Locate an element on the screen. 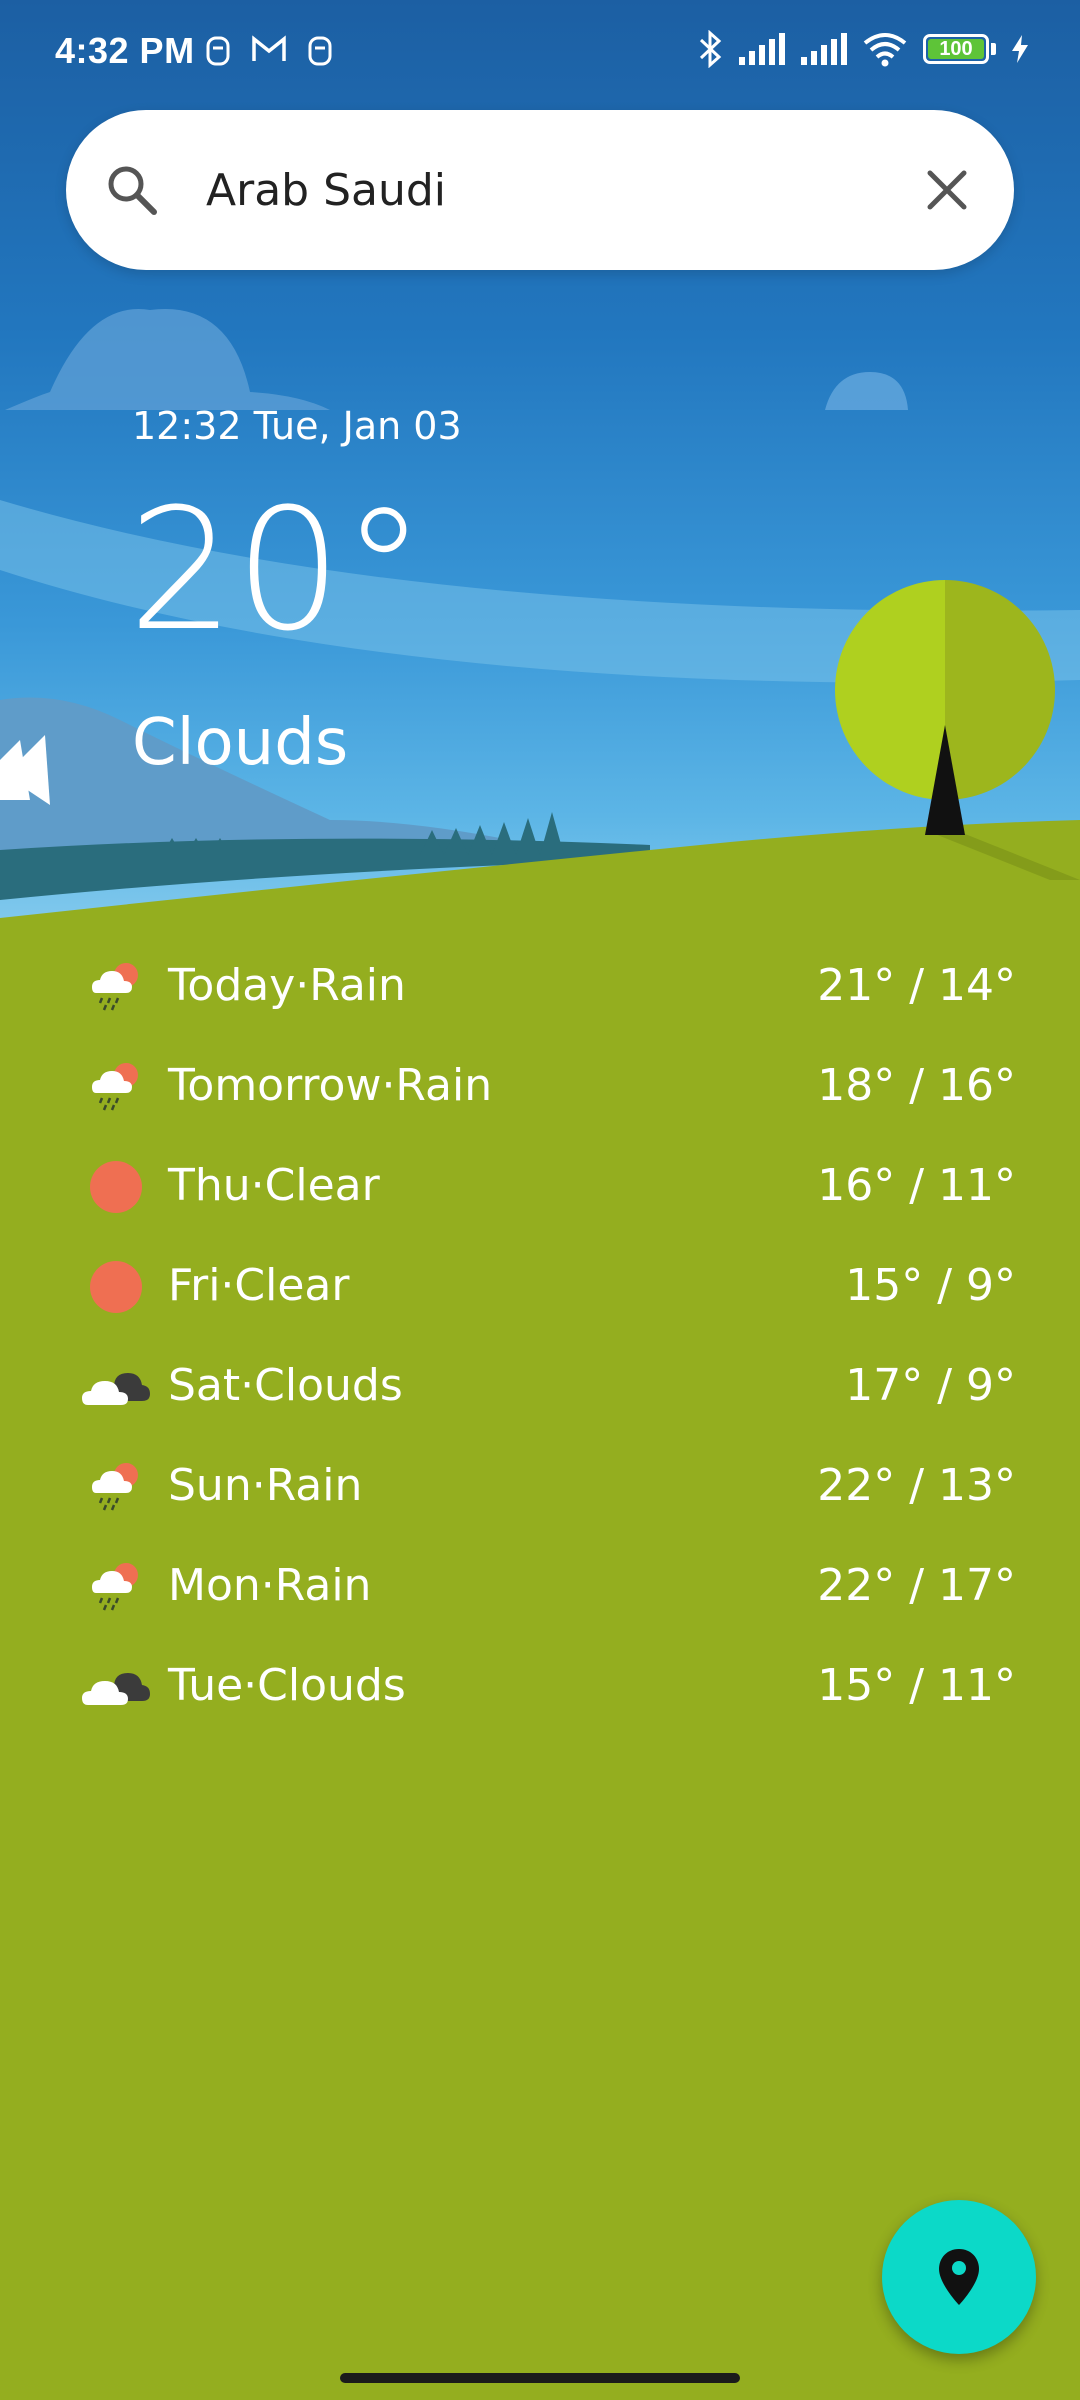 This screenshot has width=1080, height=2400. search-bar is located at coordinates (540, 190).